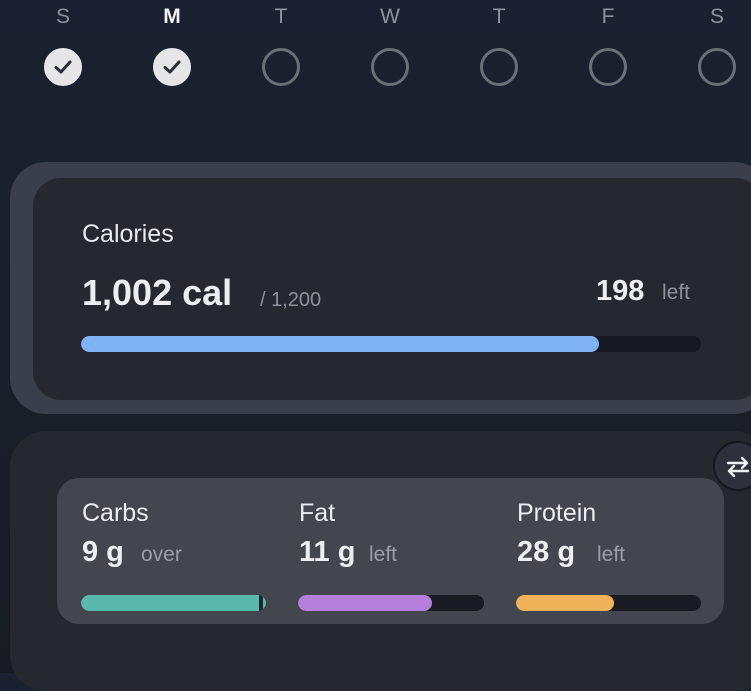 The height and width of the screenshot is (691, 751). Describe the element at coordinates (611, 554) in the screenshot. I see `protein-status: left` at that location.